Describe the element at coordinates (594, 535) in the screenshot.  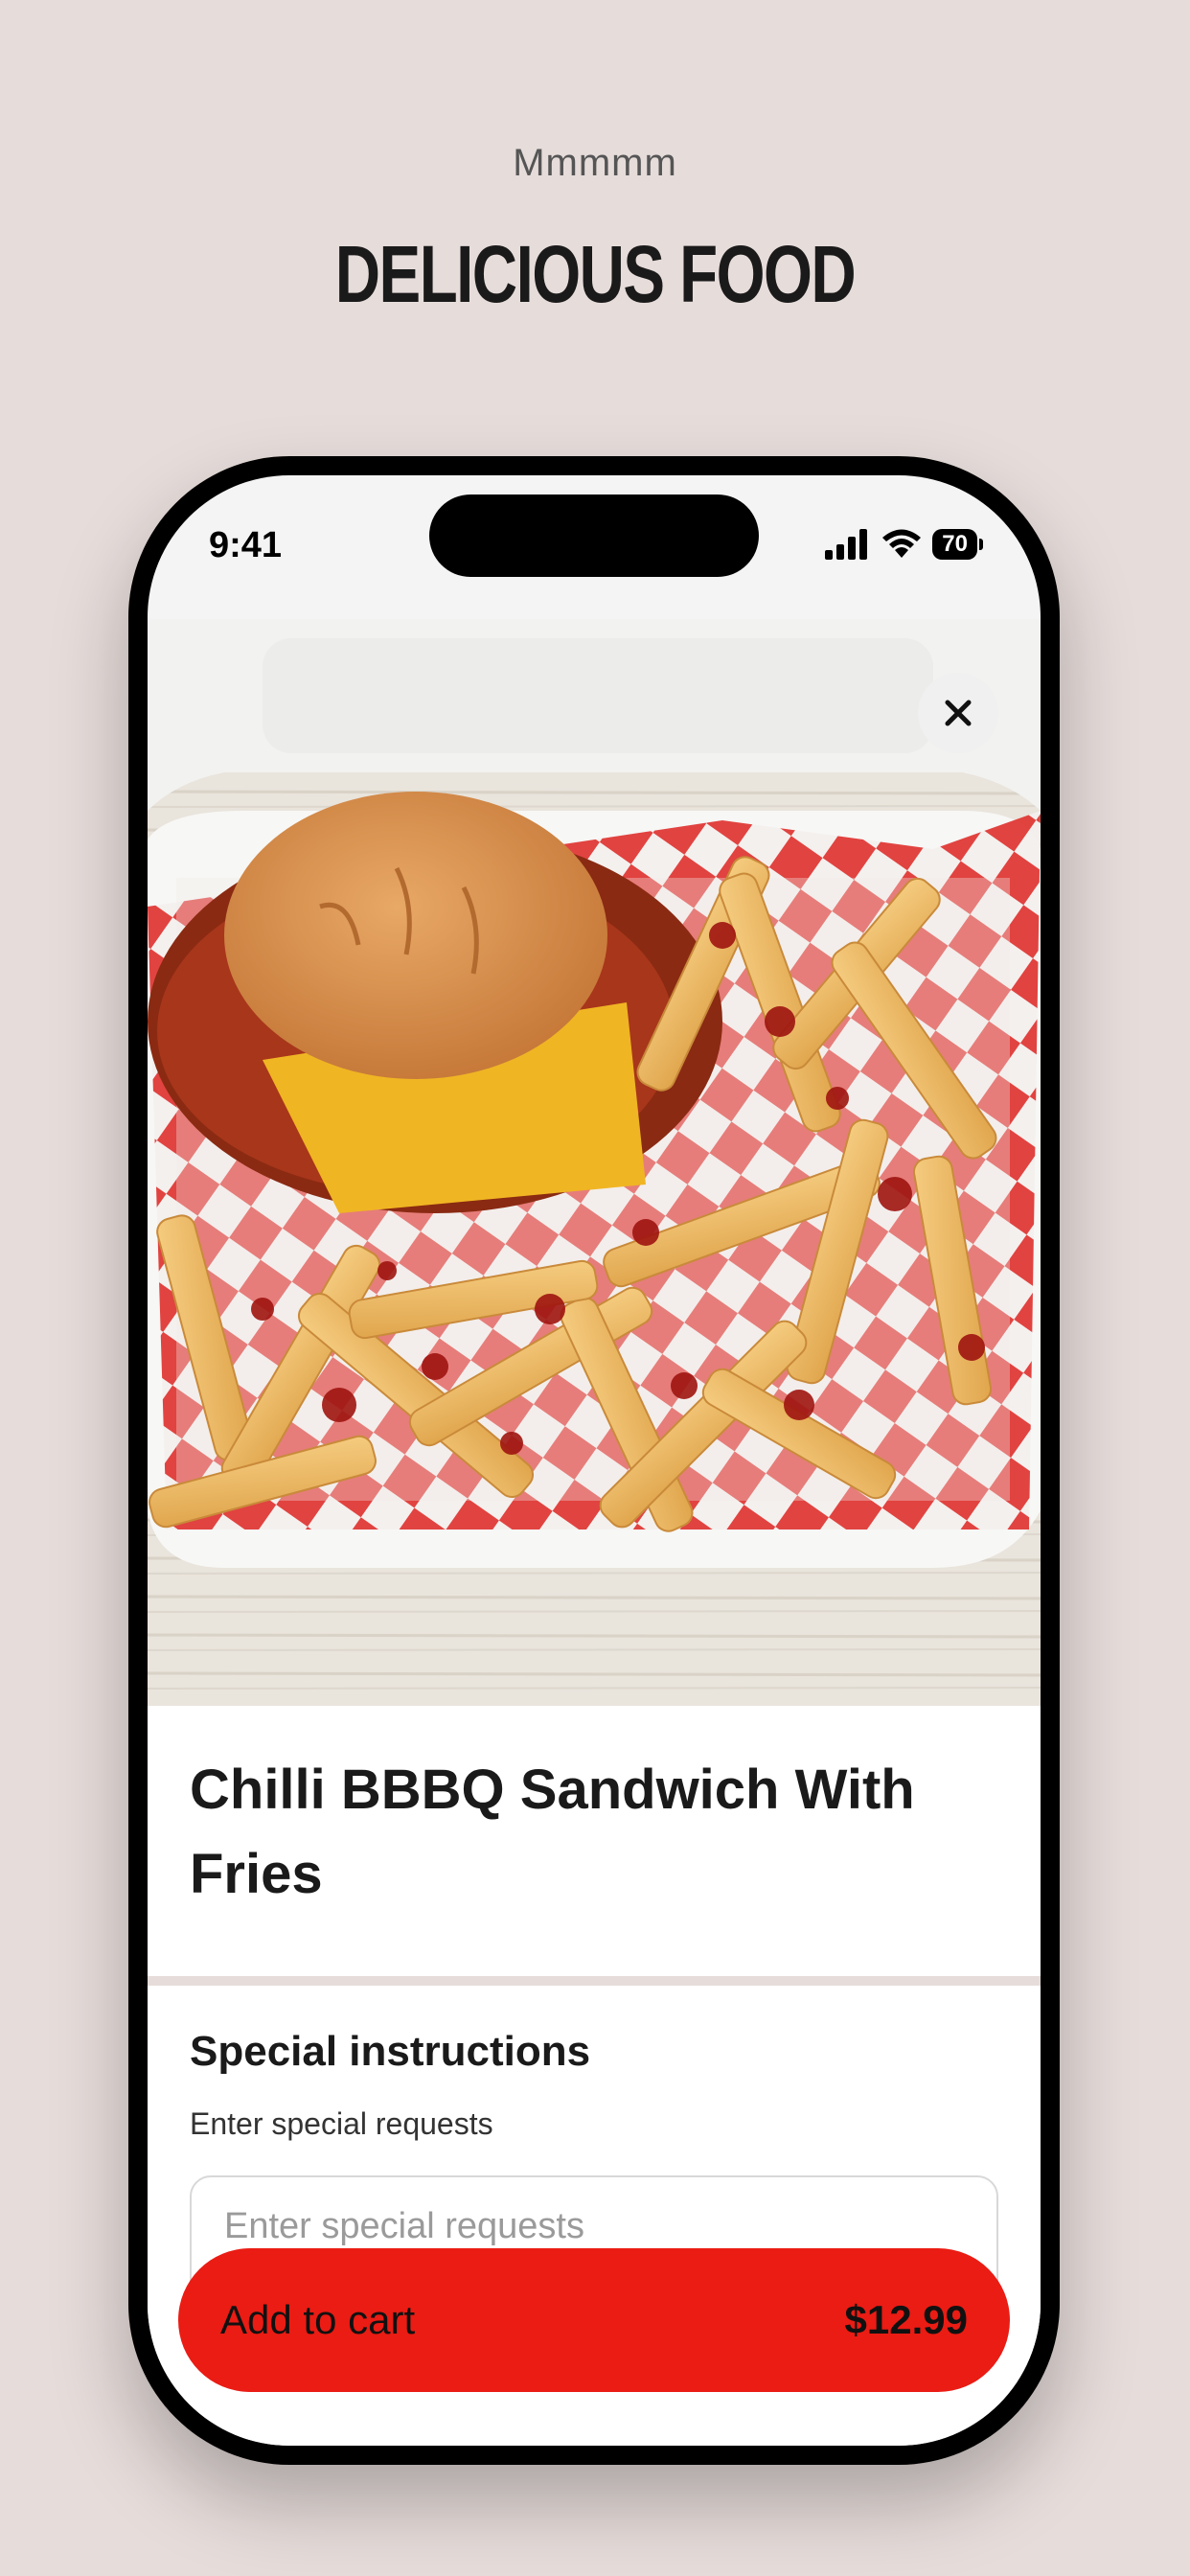
I see `dynamic-island` at that location.